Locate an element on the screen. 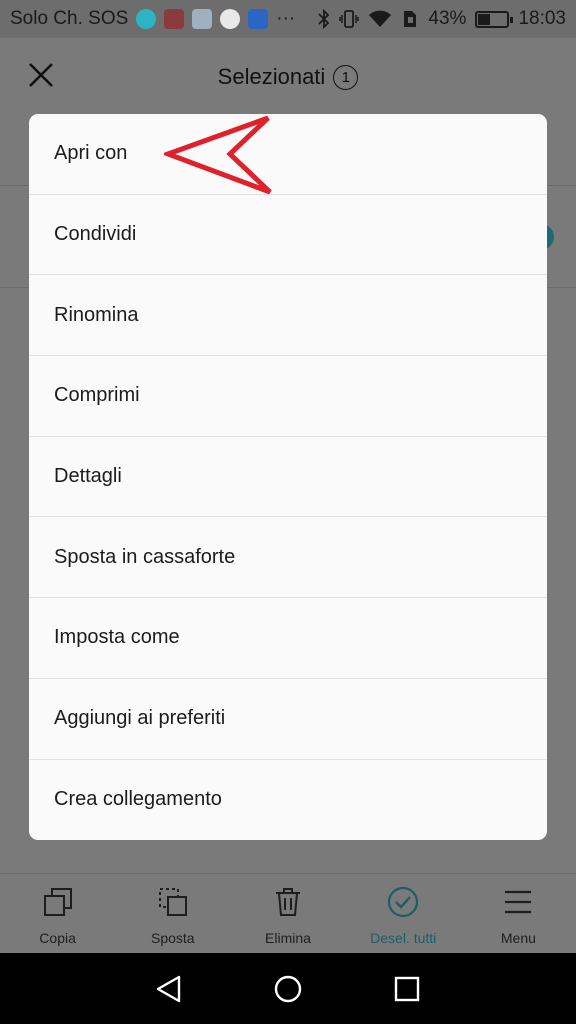  menu-item-rename: Rinomina is located at coordinates (288, 316).